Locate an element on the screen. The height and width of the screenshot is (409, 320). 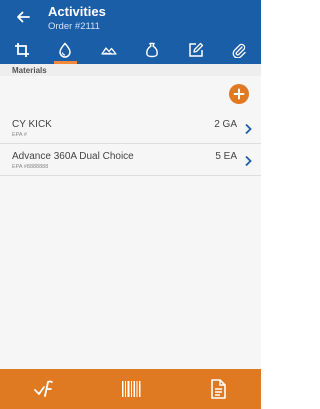
tab-crop is located at coordinates (22, 50).